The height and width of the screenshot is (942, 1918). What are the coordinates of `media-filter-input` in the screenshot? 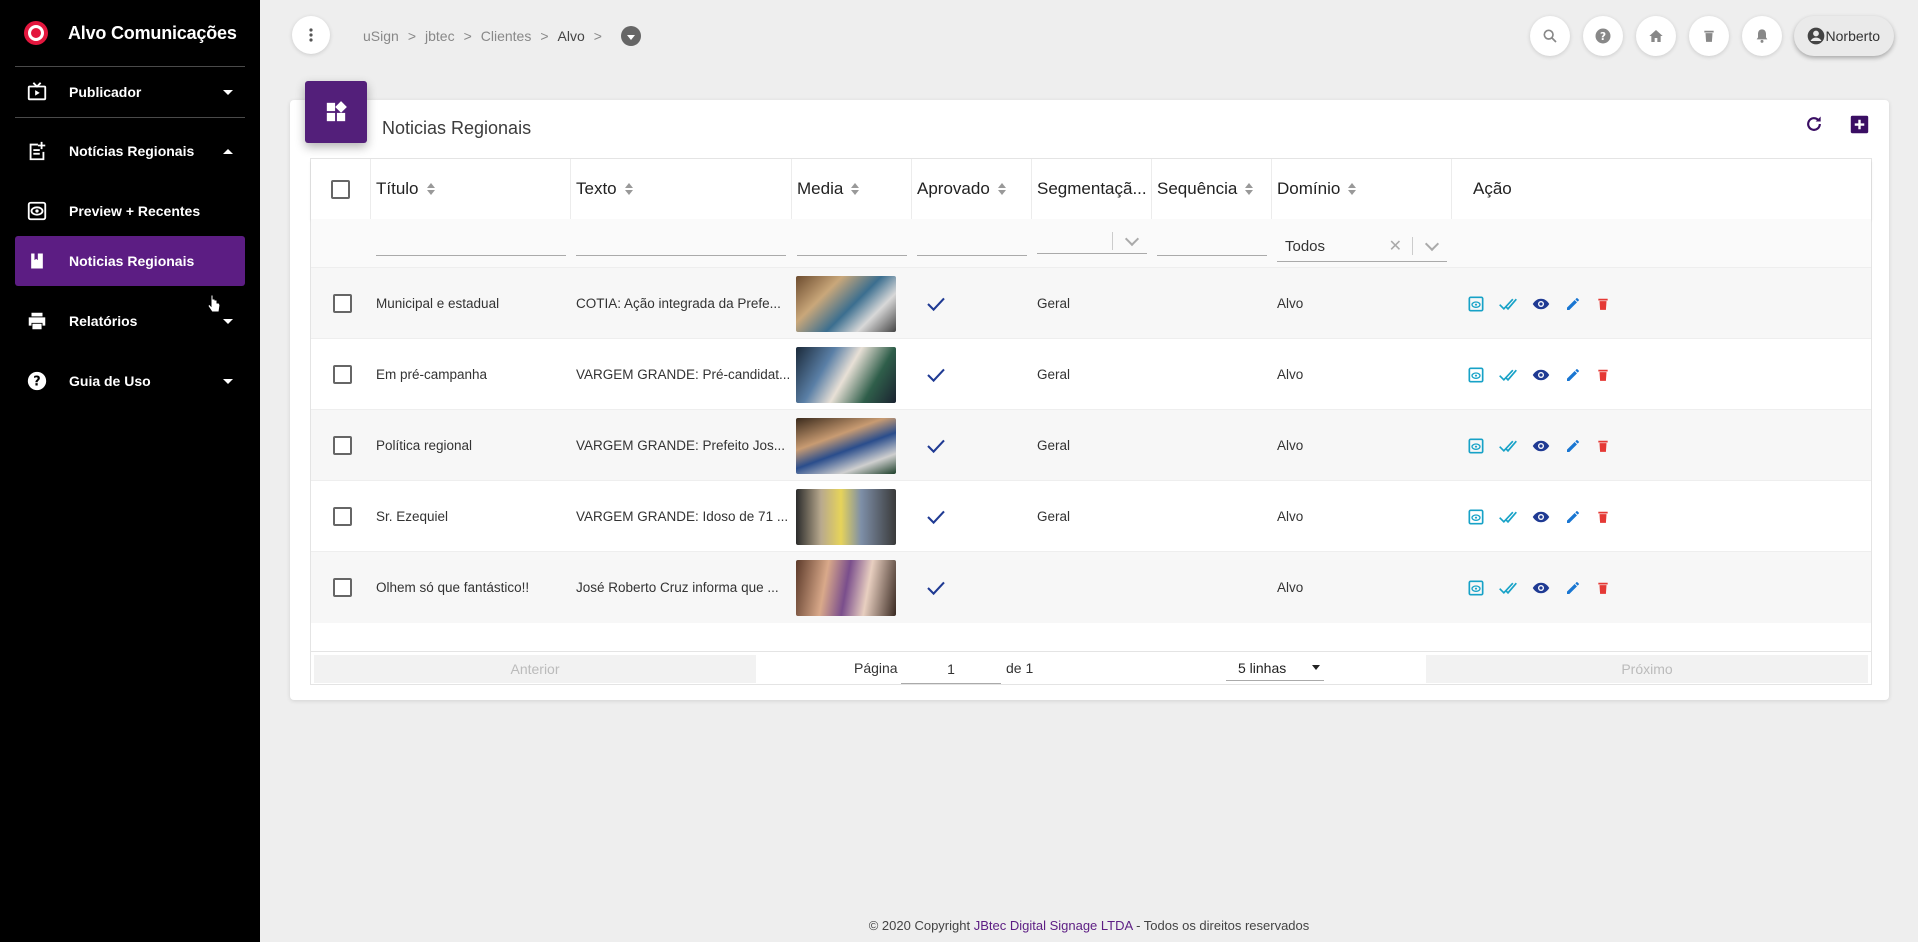 It's located at (852, 246).